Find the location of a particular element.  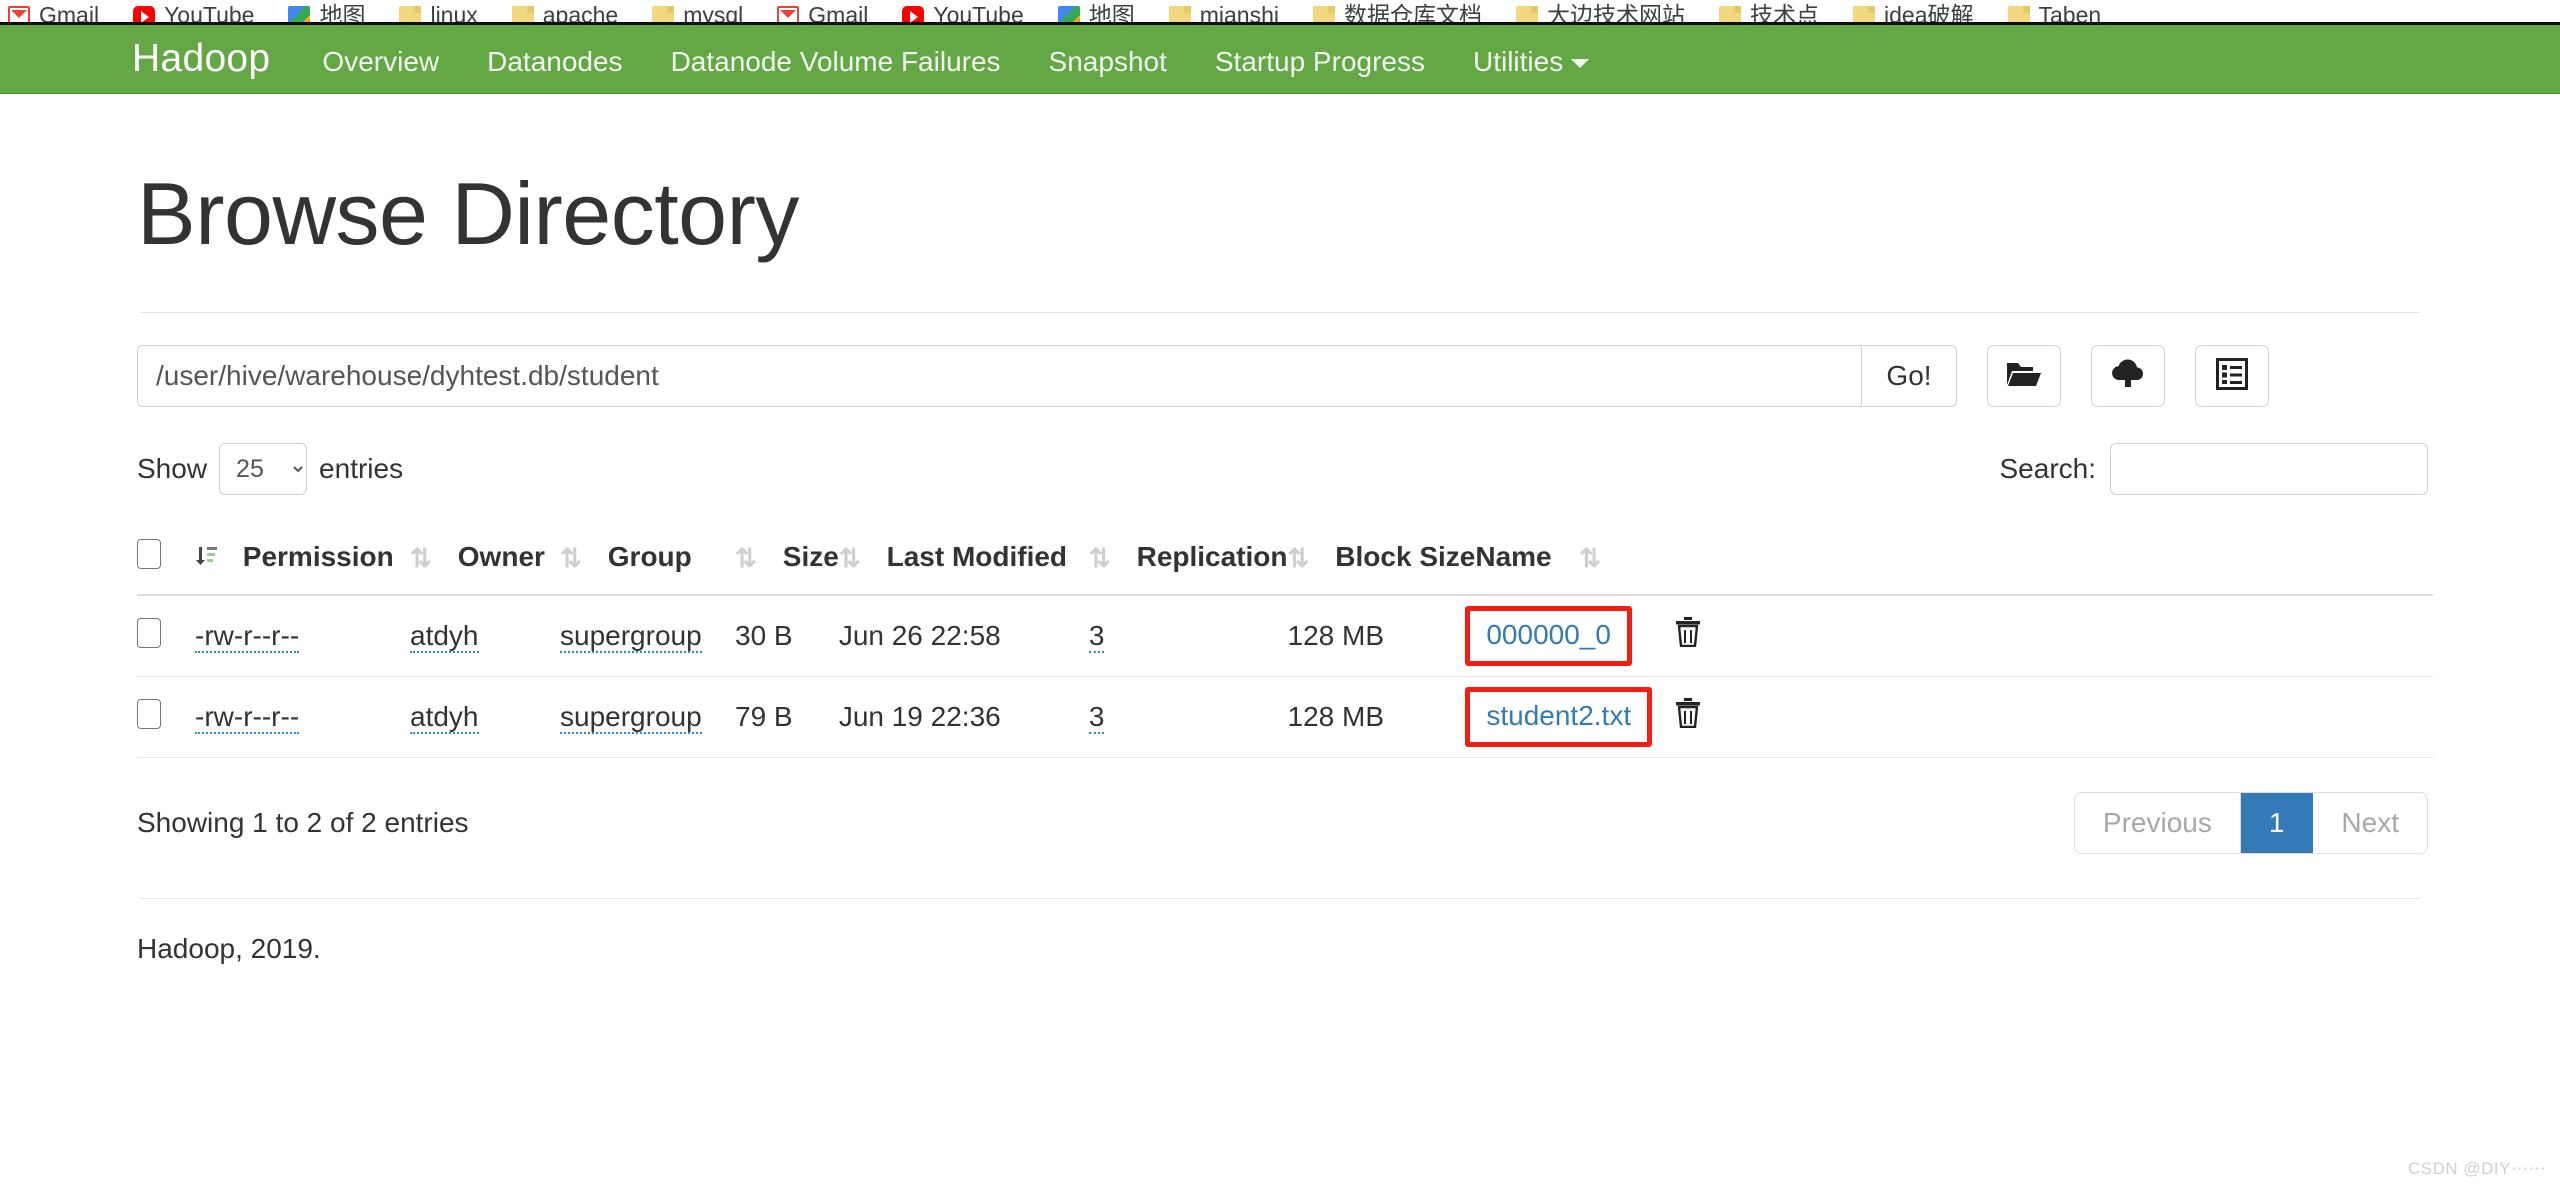

bookmark-label: Gmail is located at coordinates (838, 12).